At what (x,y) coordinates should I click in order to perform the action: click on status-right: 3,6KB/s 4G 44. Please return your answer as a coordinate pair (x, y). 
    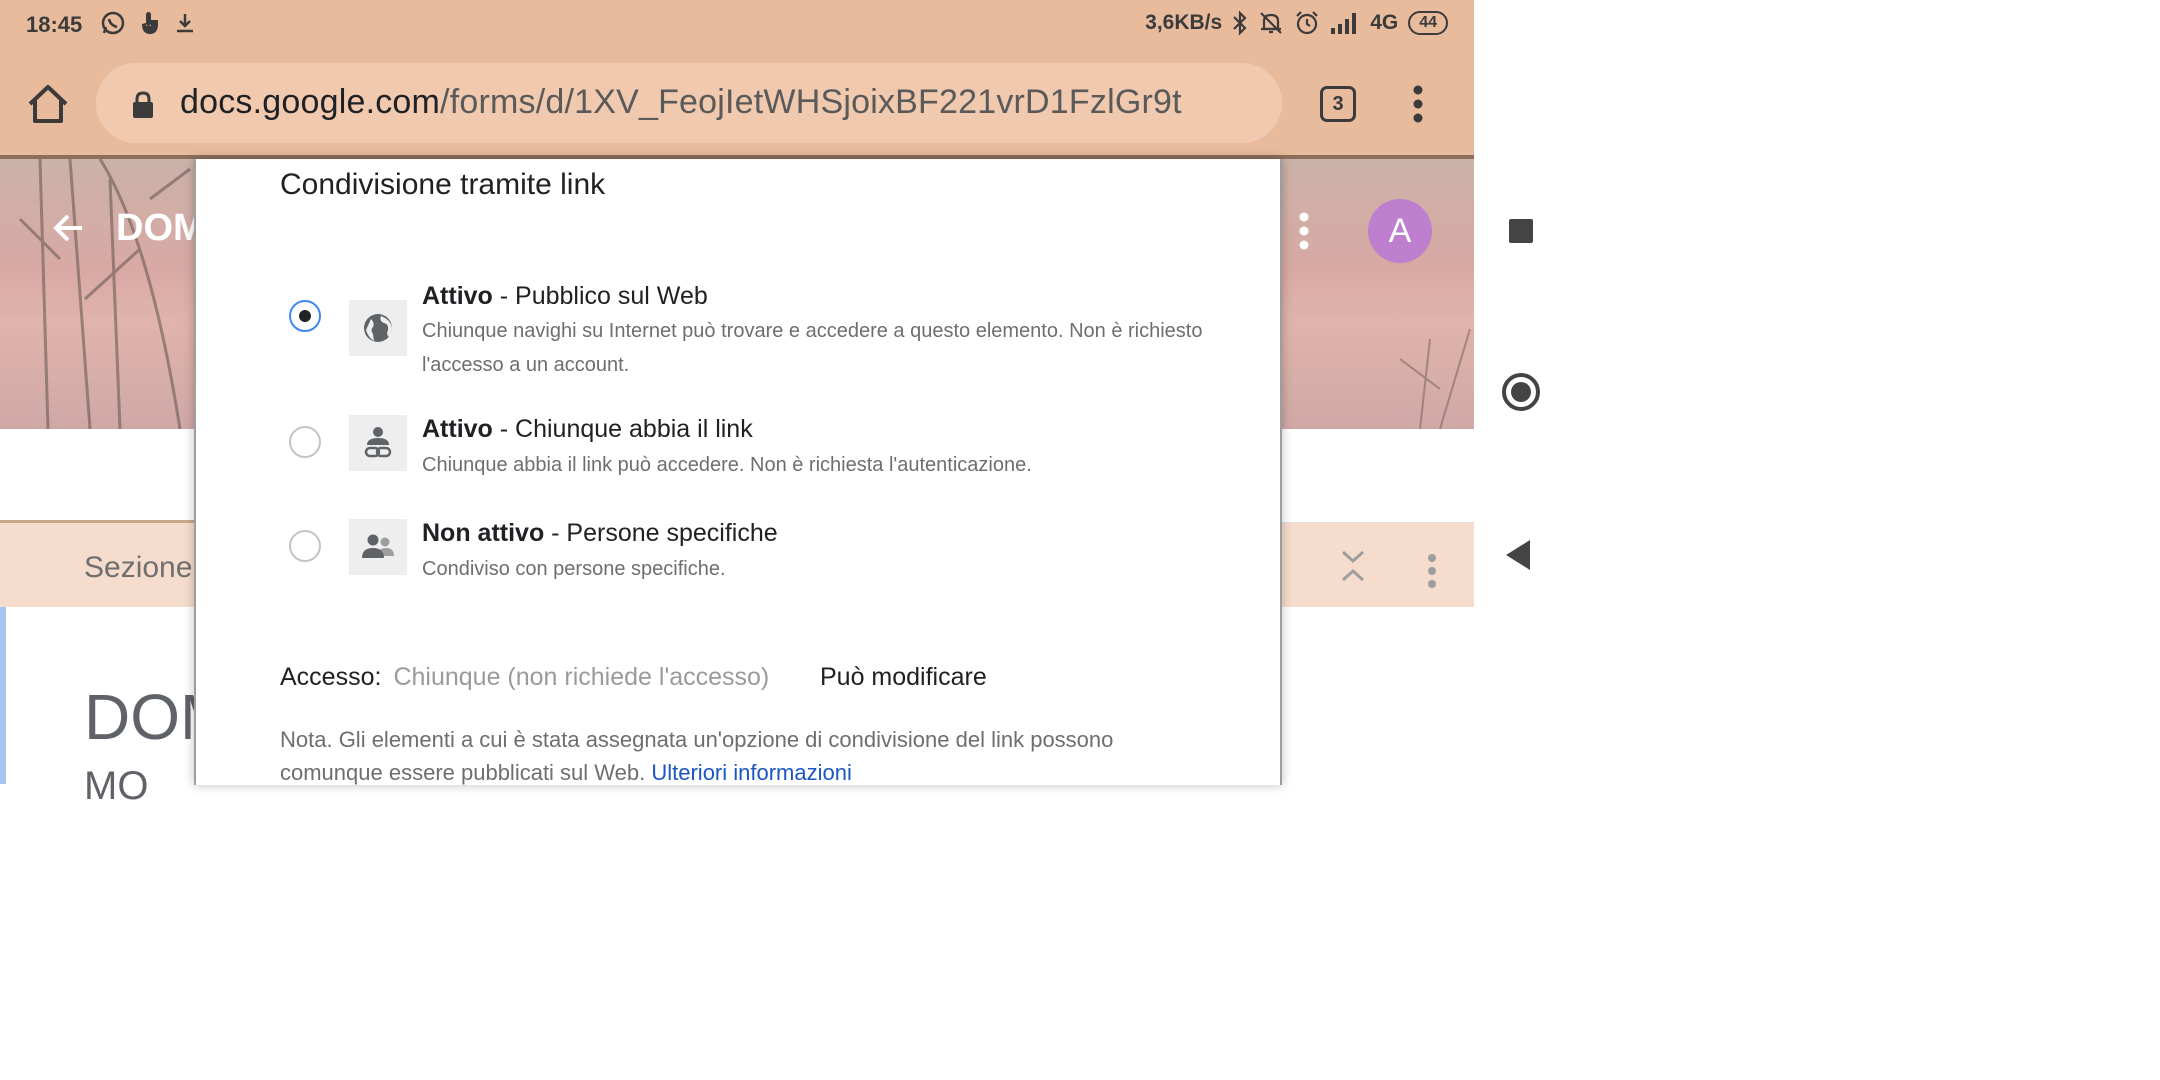
    Looking at the image, I should click on (1296, 23).